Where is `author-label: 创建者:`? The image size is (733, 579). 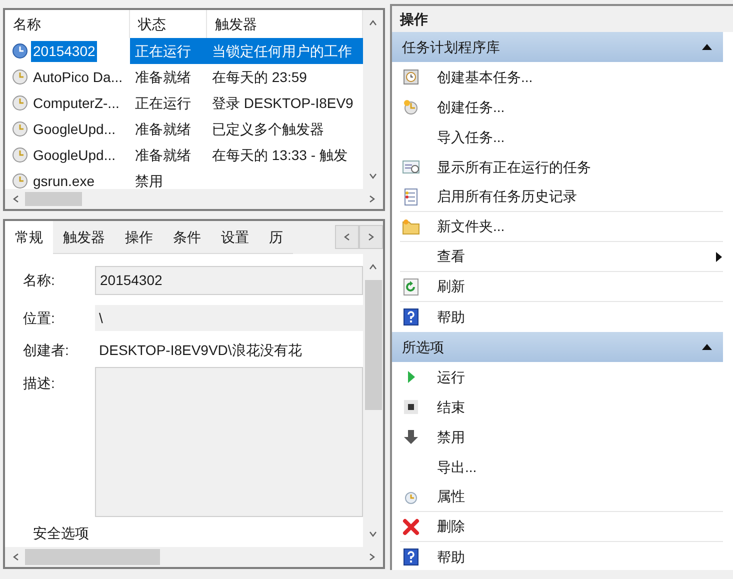 author-label: 创建者: is located at coordinates (46, 350).